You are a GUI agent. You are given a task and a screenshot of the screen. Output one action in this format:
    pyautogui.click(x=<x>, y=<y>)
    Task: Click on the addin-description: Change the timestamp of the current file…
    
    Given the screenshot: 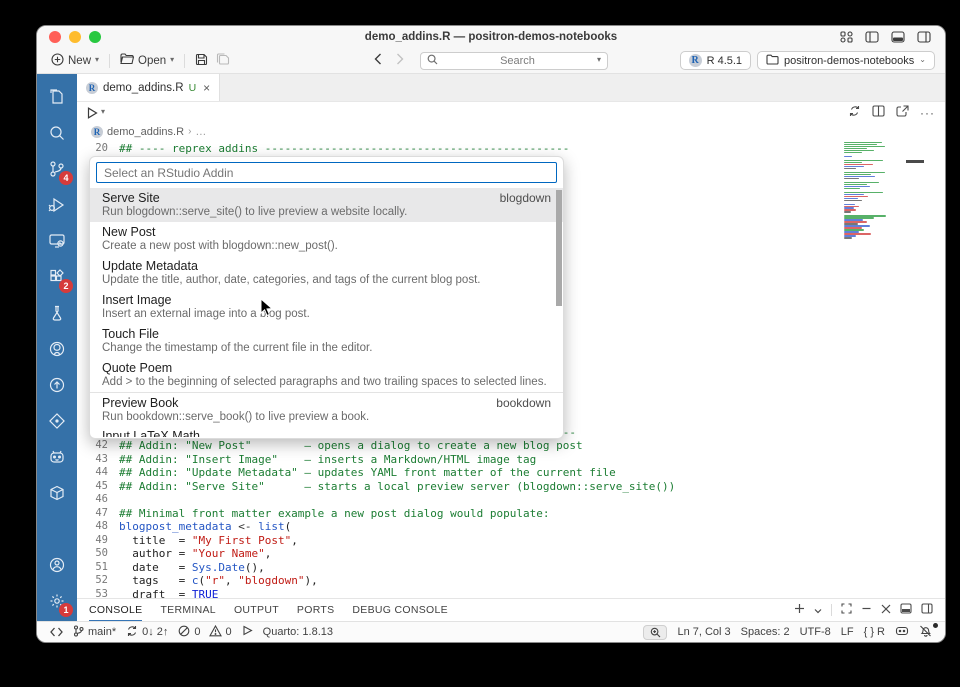 What is the action you would take?
    pyautogui.click(x=237, y=348)
    